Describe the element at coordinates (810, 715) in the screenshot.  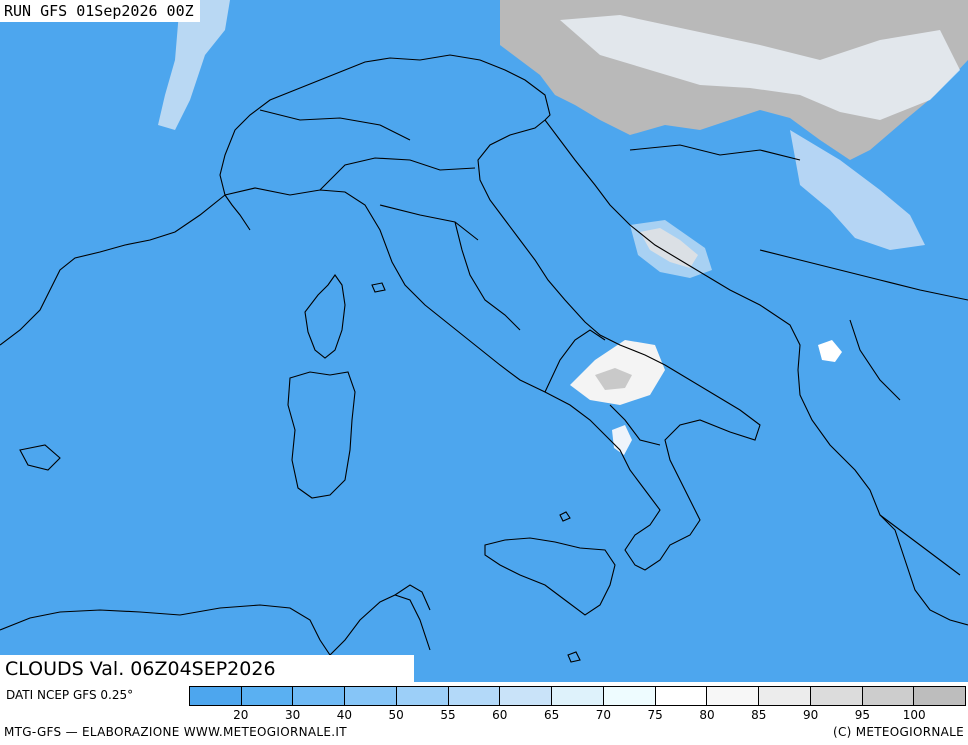
I see `legend-tick-label: 90` at that location.